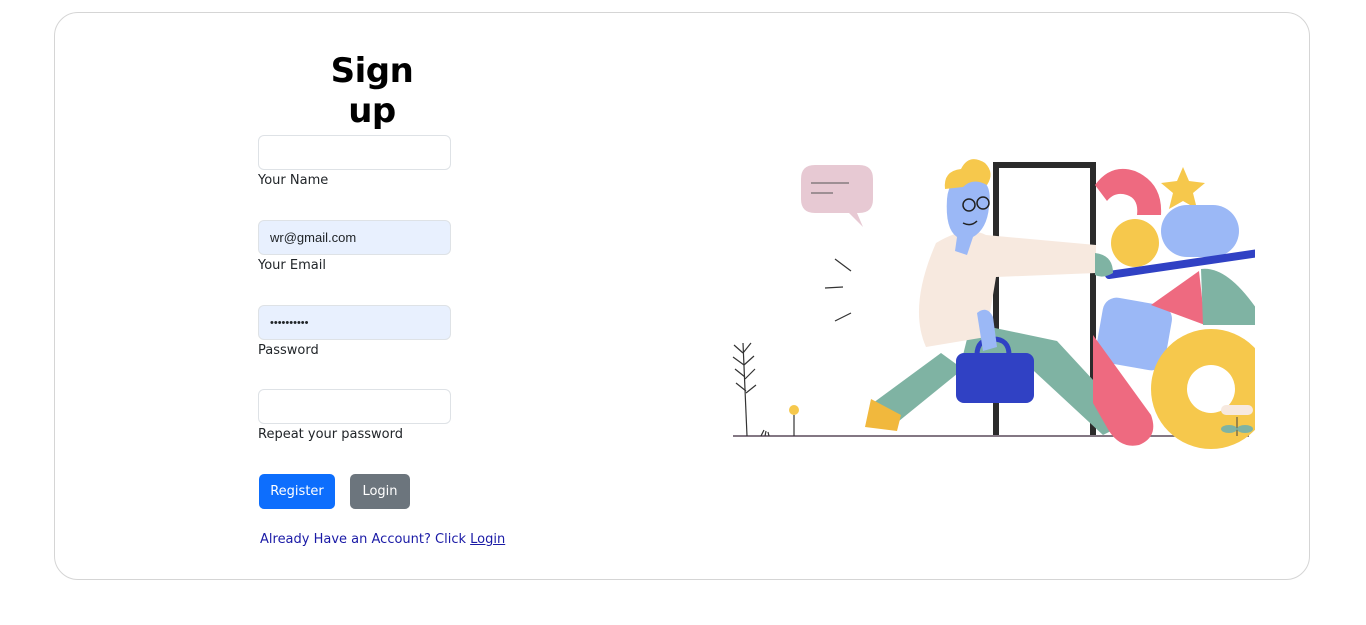 The image size is (1366, 625). What do you see at coordinates (380, 491) in the screenshot?
I see `login-button: Login` at bounding box center [380, 491].